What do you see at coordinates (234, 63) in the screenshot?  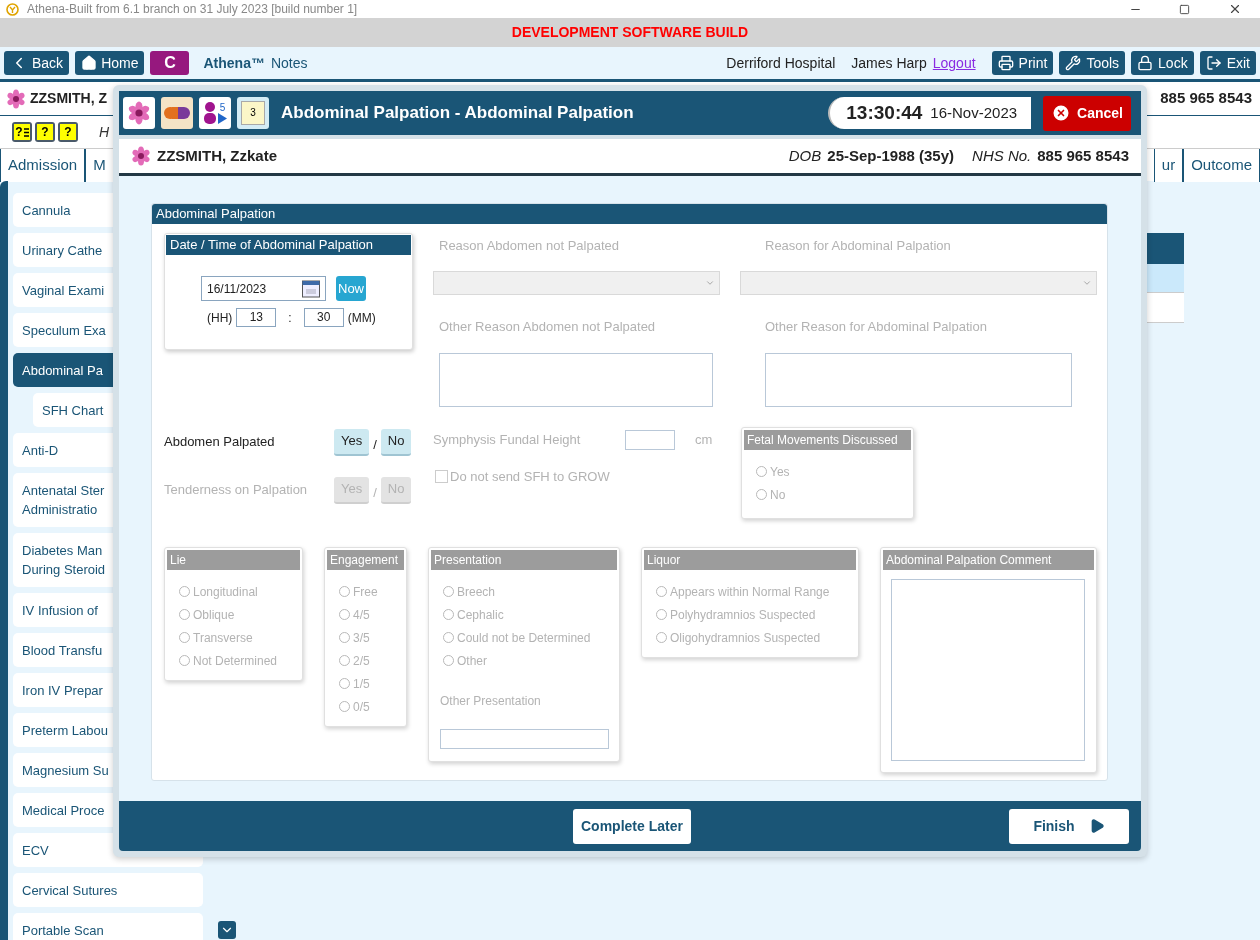 I see `app-name: Athena™` at bounding box center [234, 63].